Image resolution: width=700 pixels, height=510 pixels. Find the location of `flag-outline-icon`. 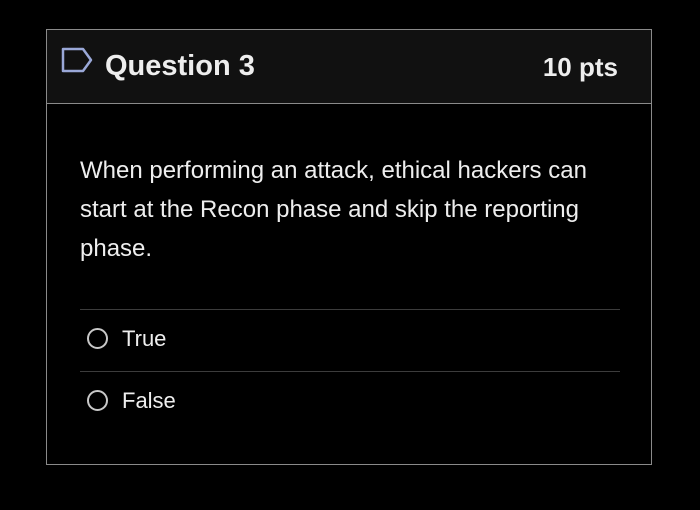

flag-outline-icon is located at coordinates (77, 60).